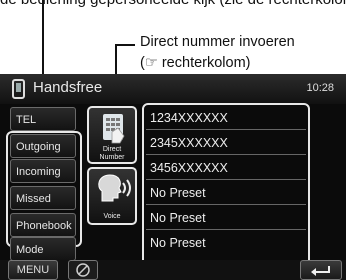  What do you see at coordinates (217, 42) in the screenshot?
I see `callout-direct-line1: Direct nummer invoeren` at bounding box center [217, 42].